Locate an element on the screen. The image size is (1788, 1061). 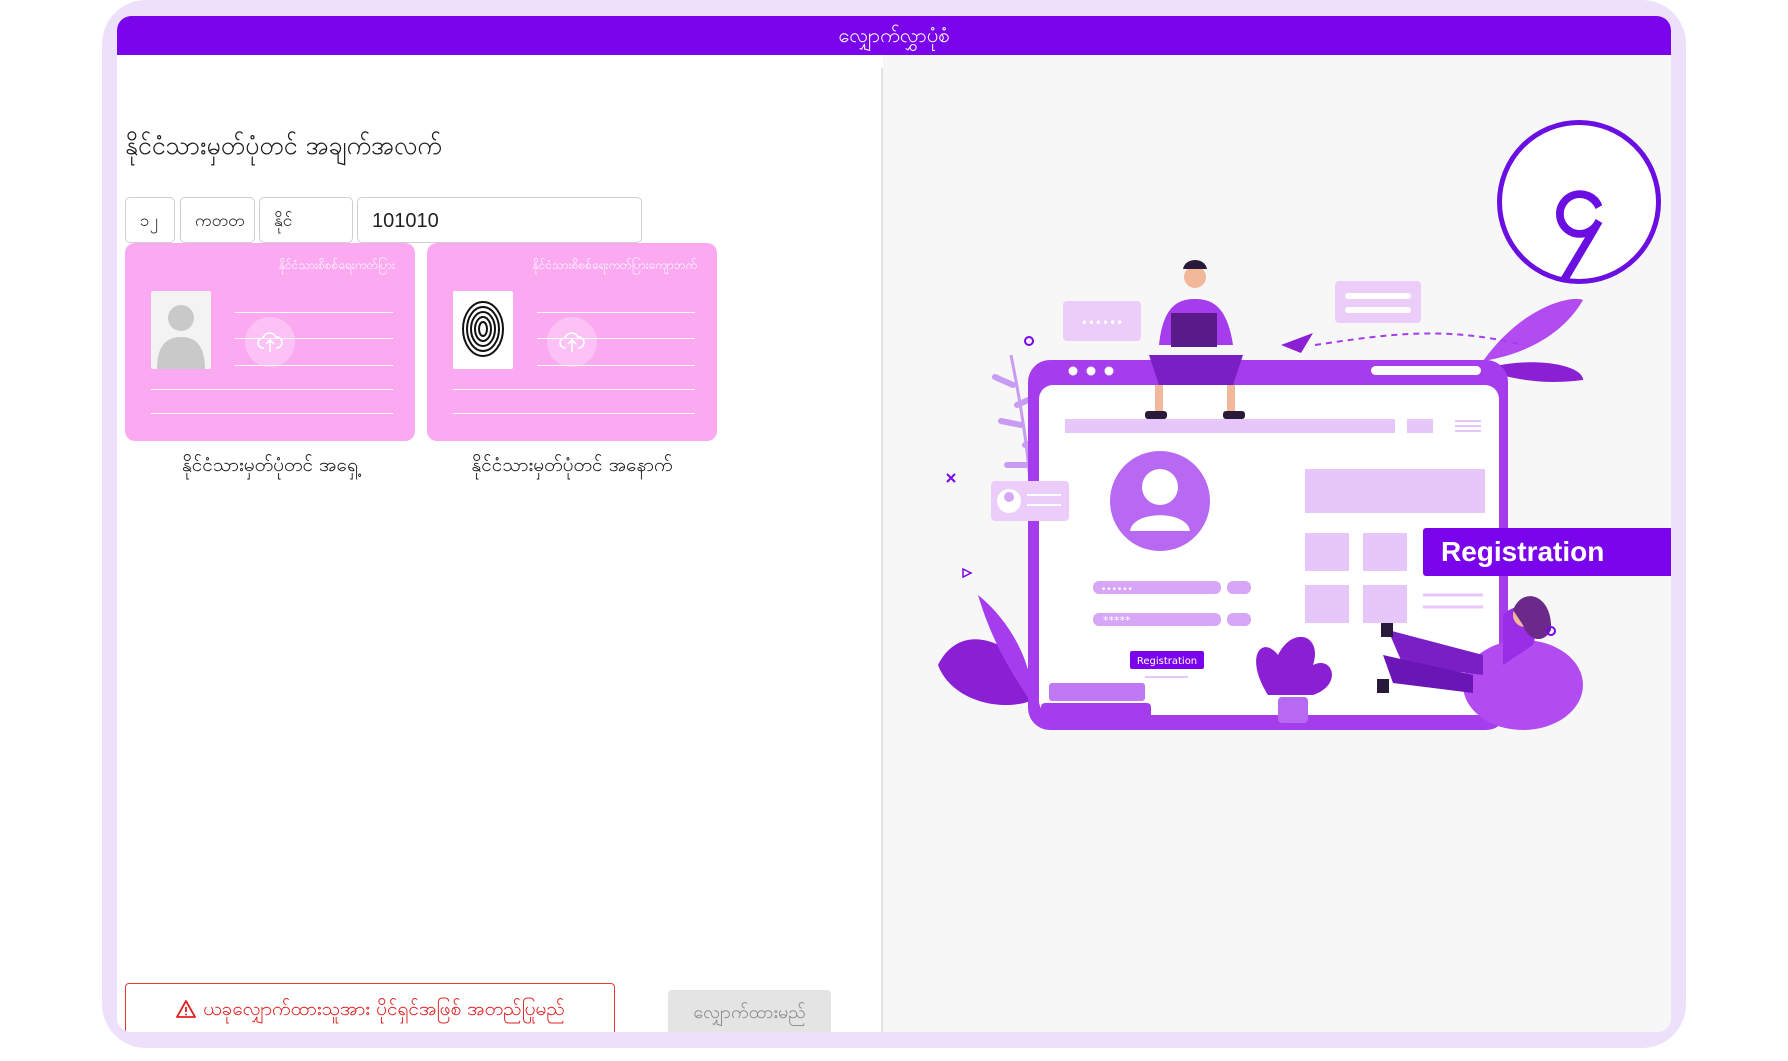
nrc-state-select: ၁၂ is located at coordinates (150, 220).